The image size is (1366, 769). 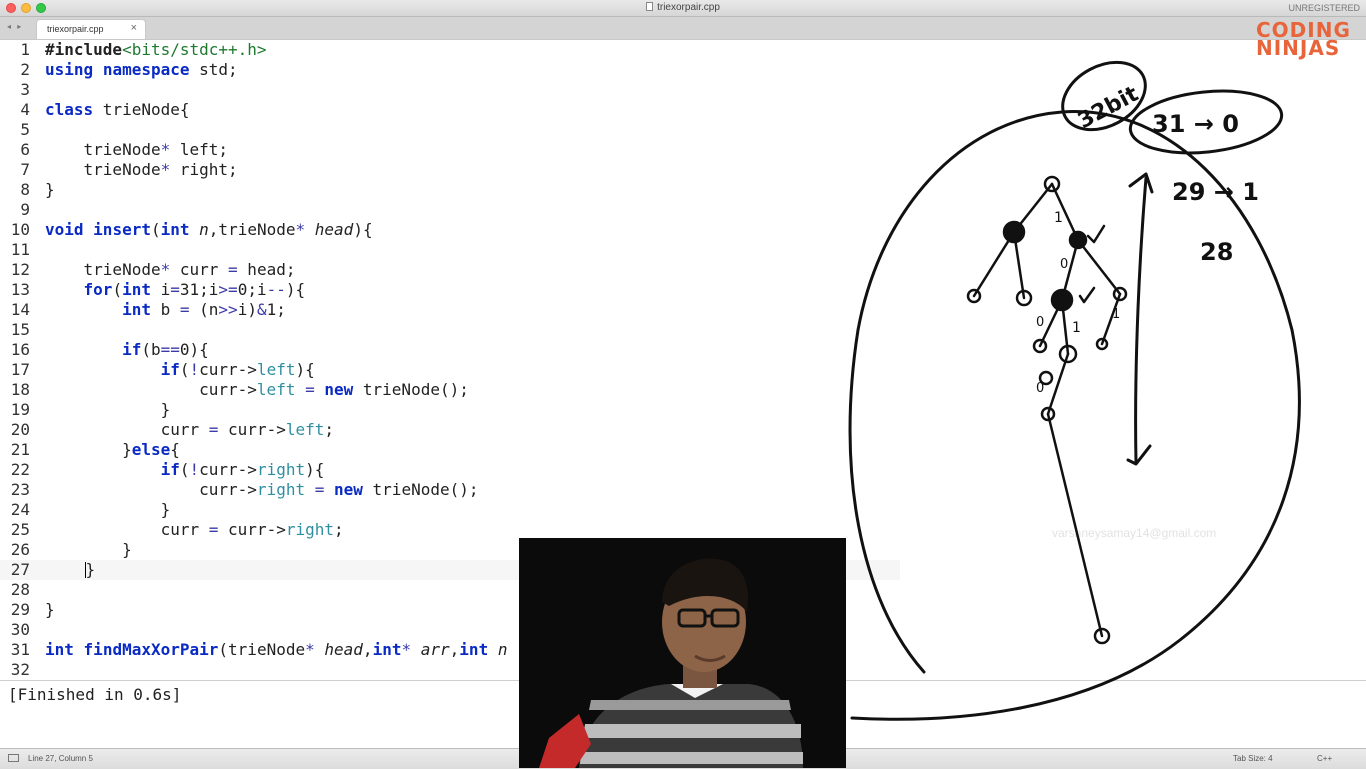 I want to click on code-text: curr = curr->left;, so click(x=189, y=430).